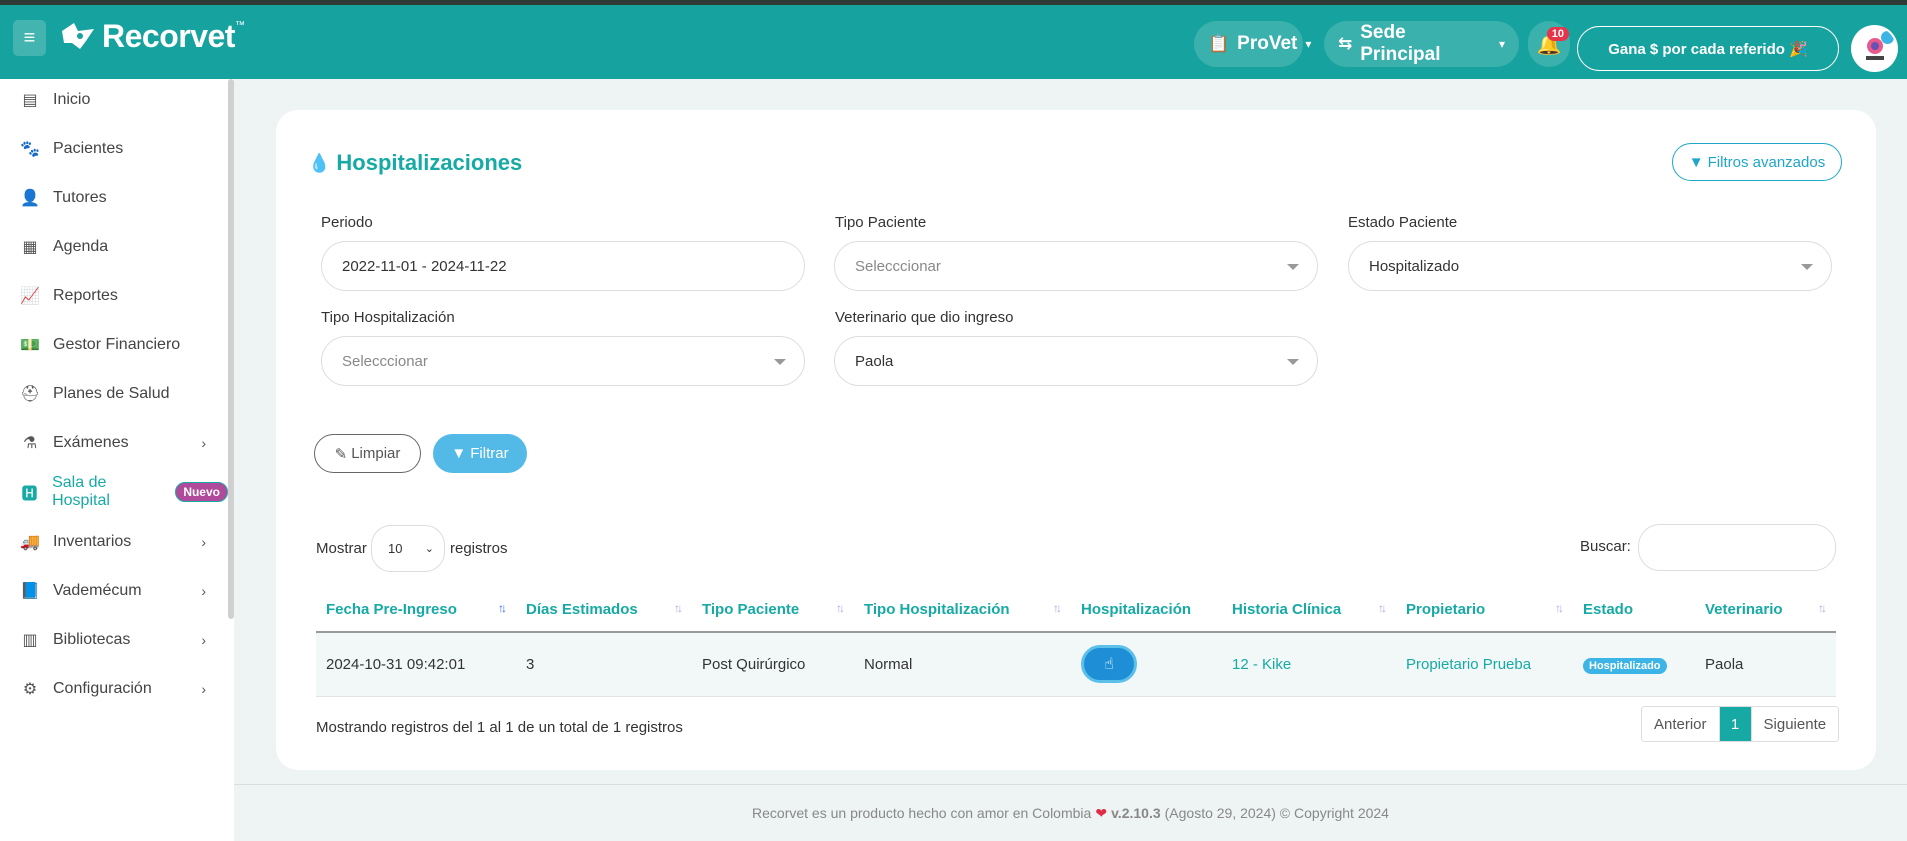  What do you see at coordinates (1887, 37) in the screenshot?
I see `verified-icon` at bounding box center [1887, 37].